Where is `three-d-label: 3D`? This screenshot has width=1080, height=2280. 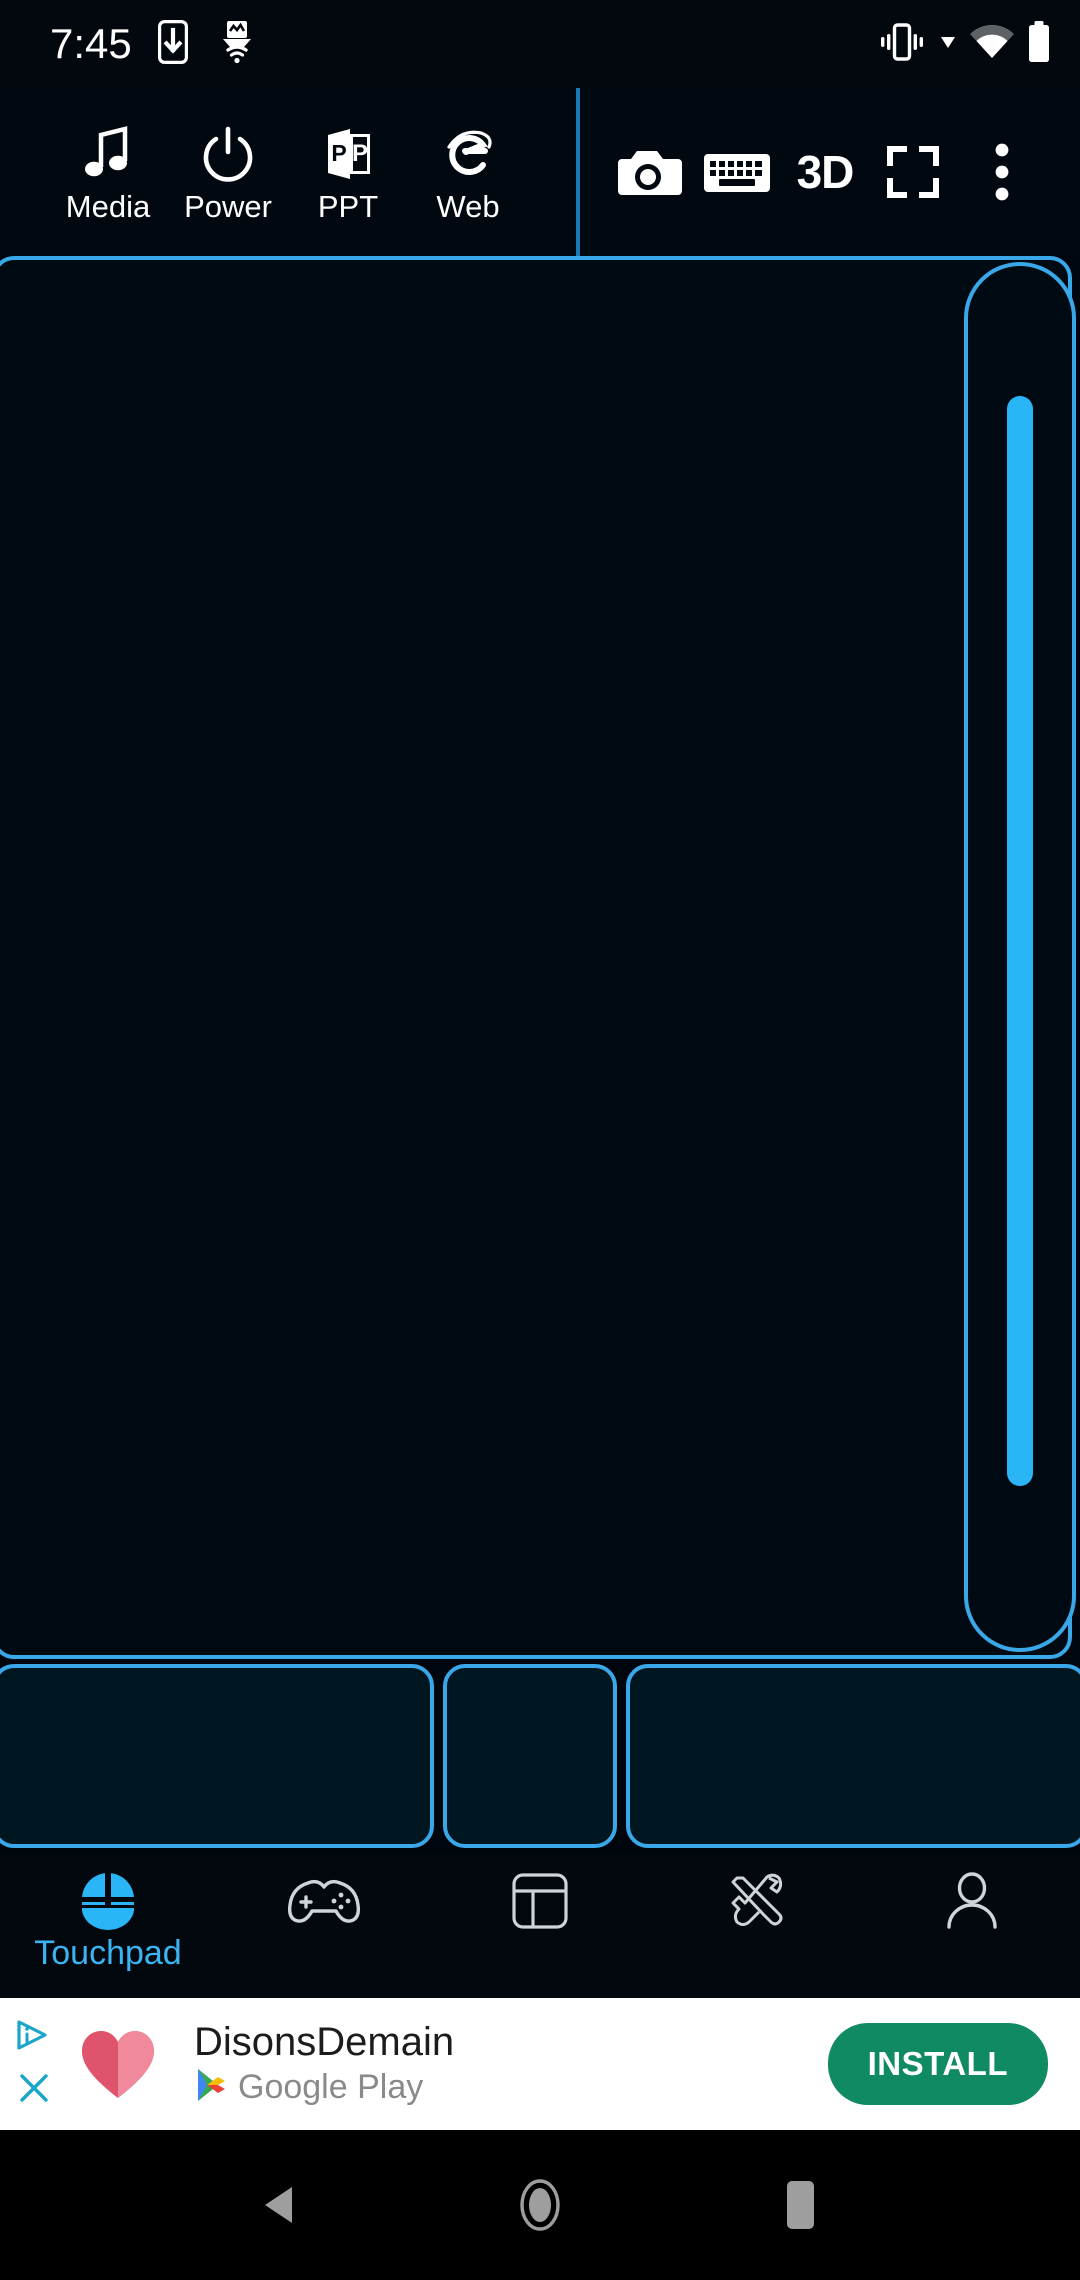 three-d-label: 3D is located at coordinates (825, 172).